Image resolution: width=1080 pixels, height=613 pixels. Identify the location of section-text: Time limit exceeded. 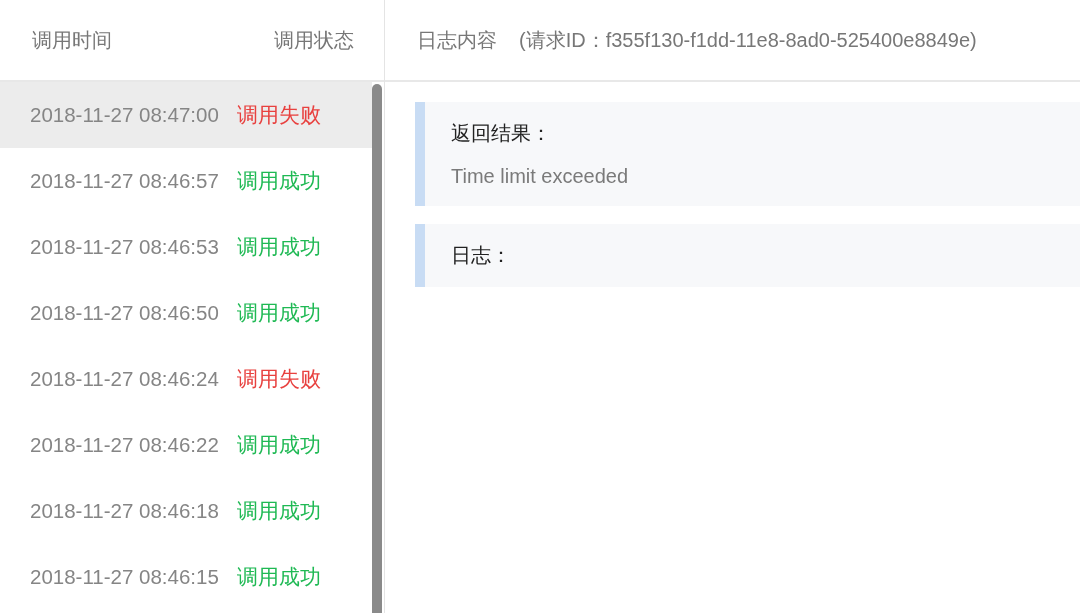
(540, 176).